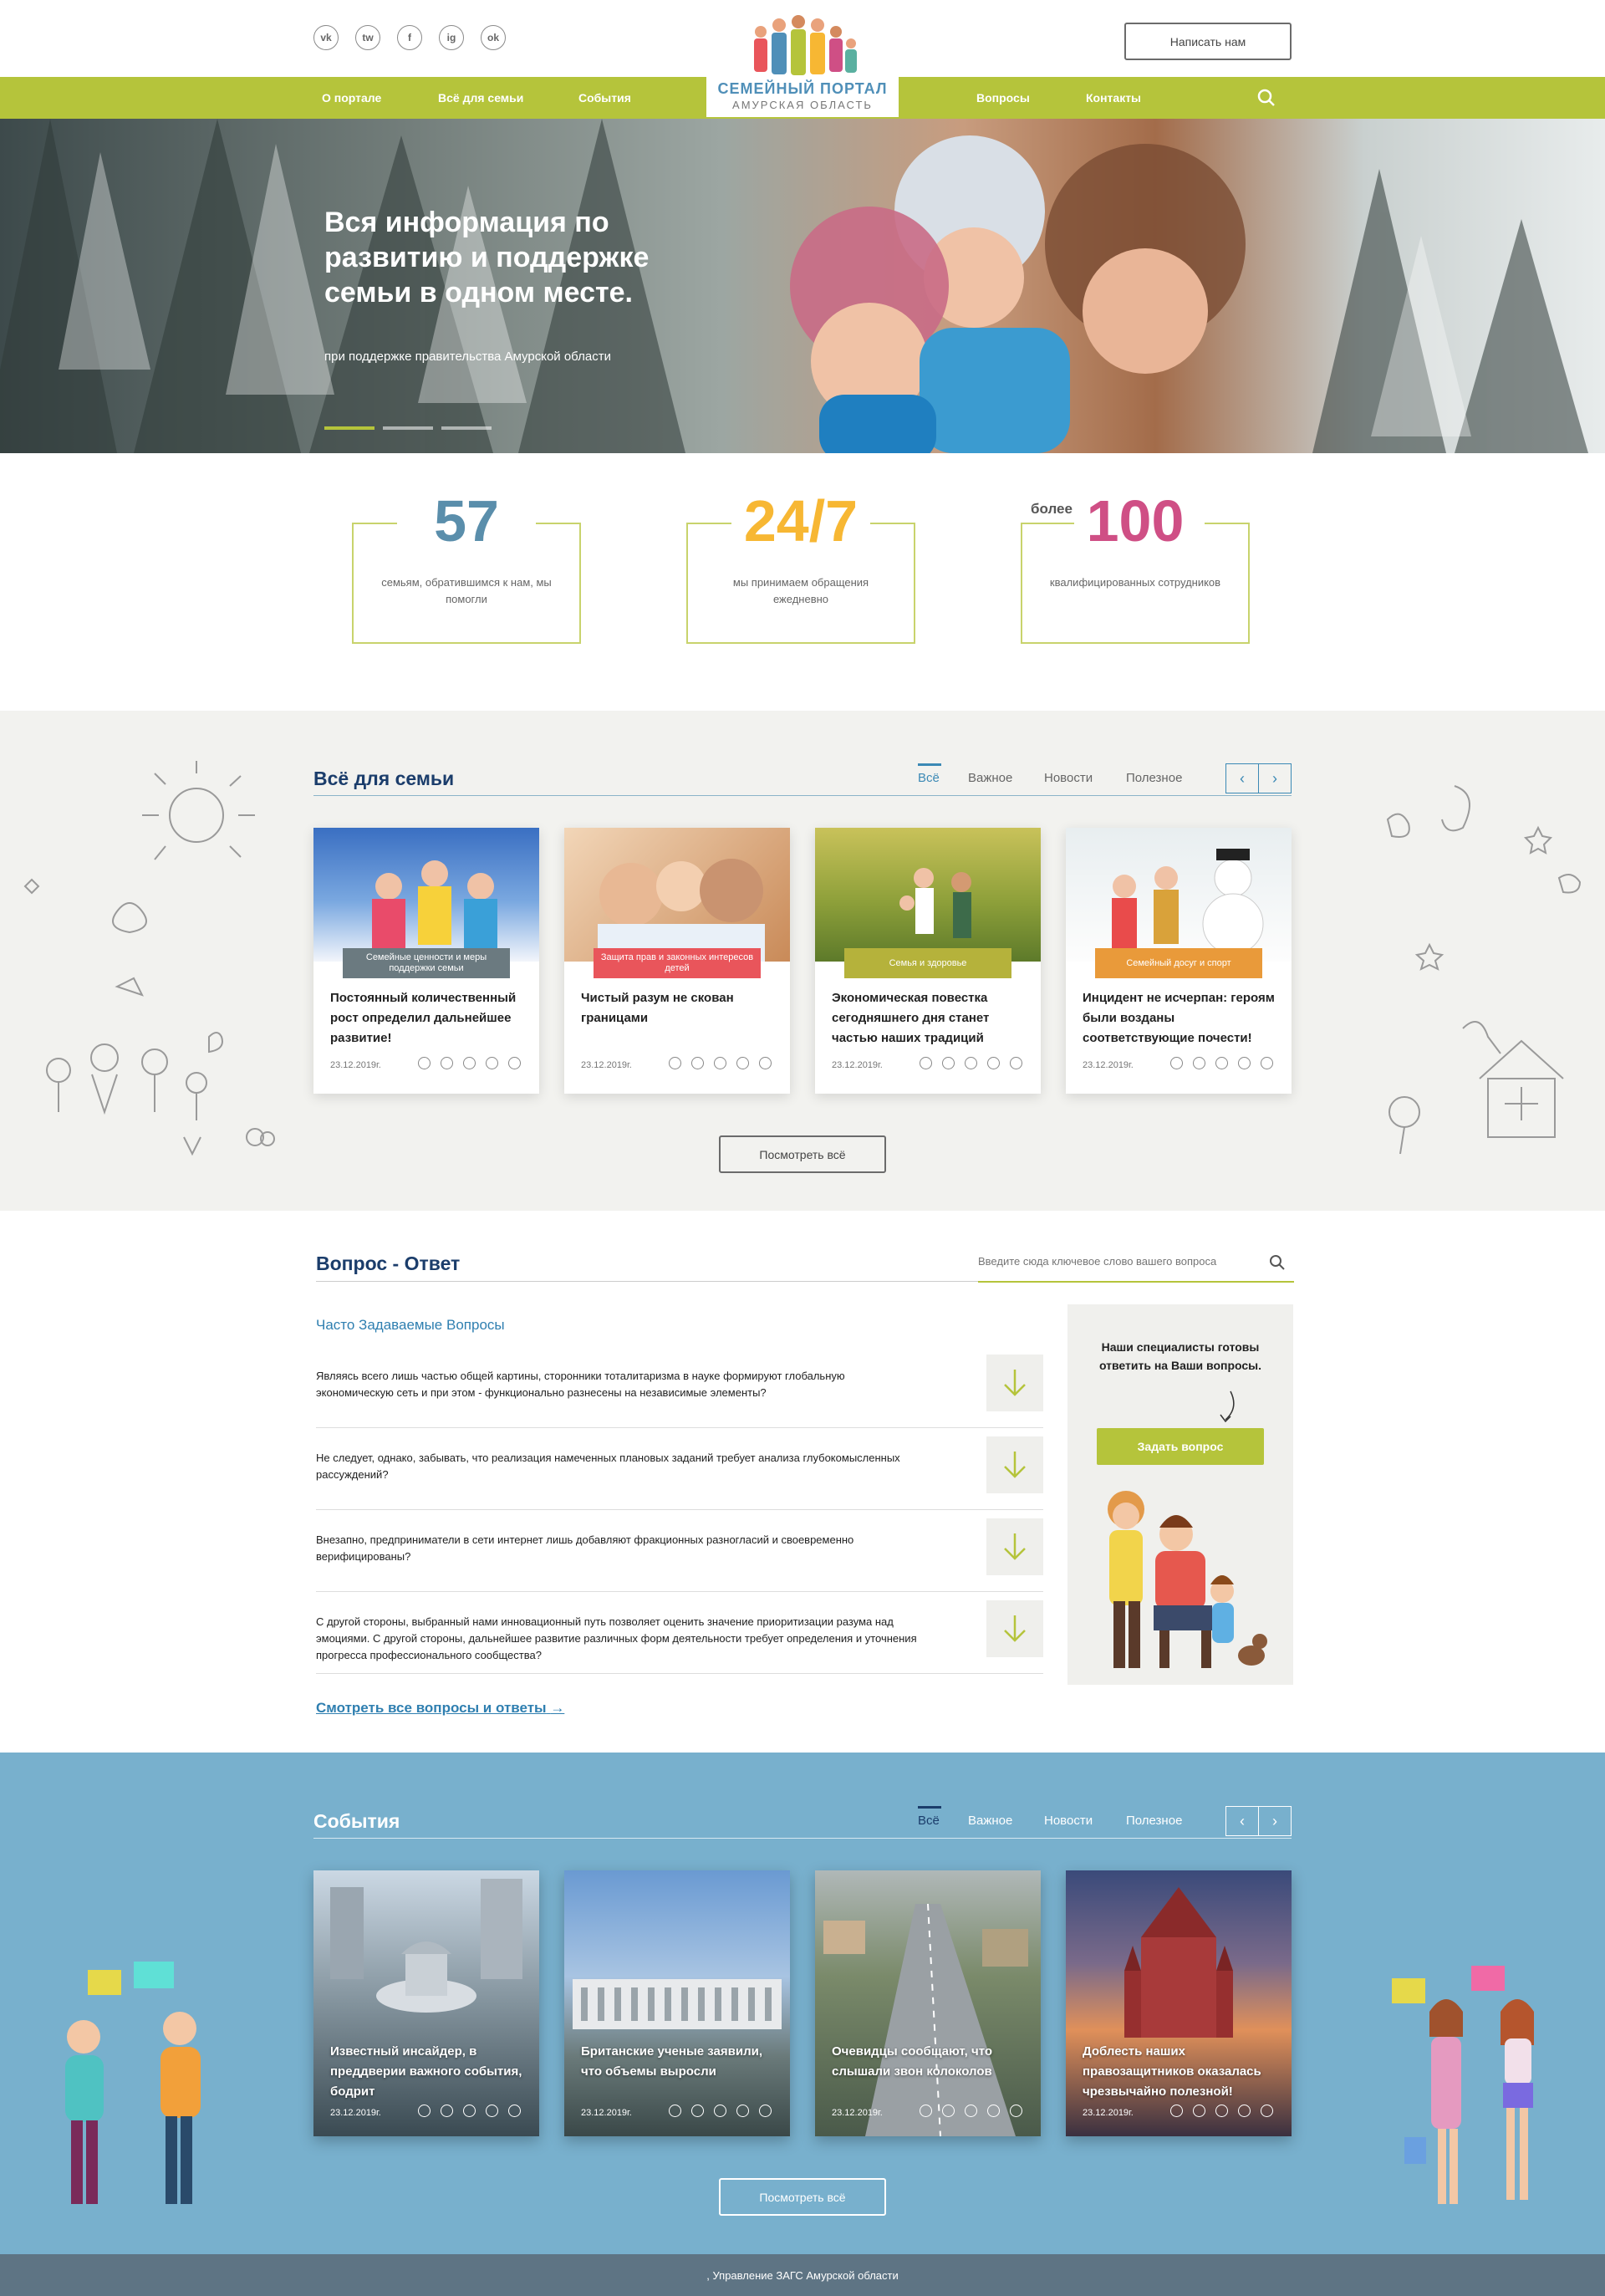 The height and width of the screenshot is (2296, 1605). Describe the element at coordinates (929, 1821) in the screenshot. I see `events-tab-all: Всё` at that location.